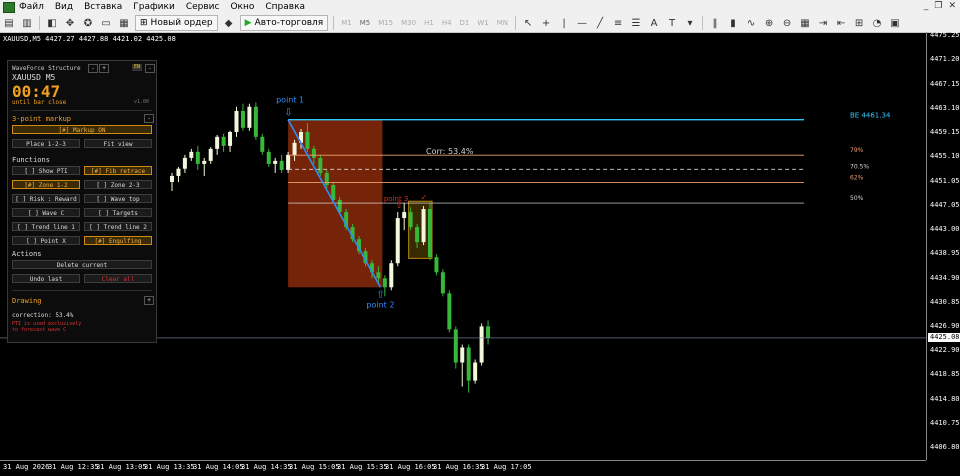  I want to click on minimize-icon: _, so click(926, 6).